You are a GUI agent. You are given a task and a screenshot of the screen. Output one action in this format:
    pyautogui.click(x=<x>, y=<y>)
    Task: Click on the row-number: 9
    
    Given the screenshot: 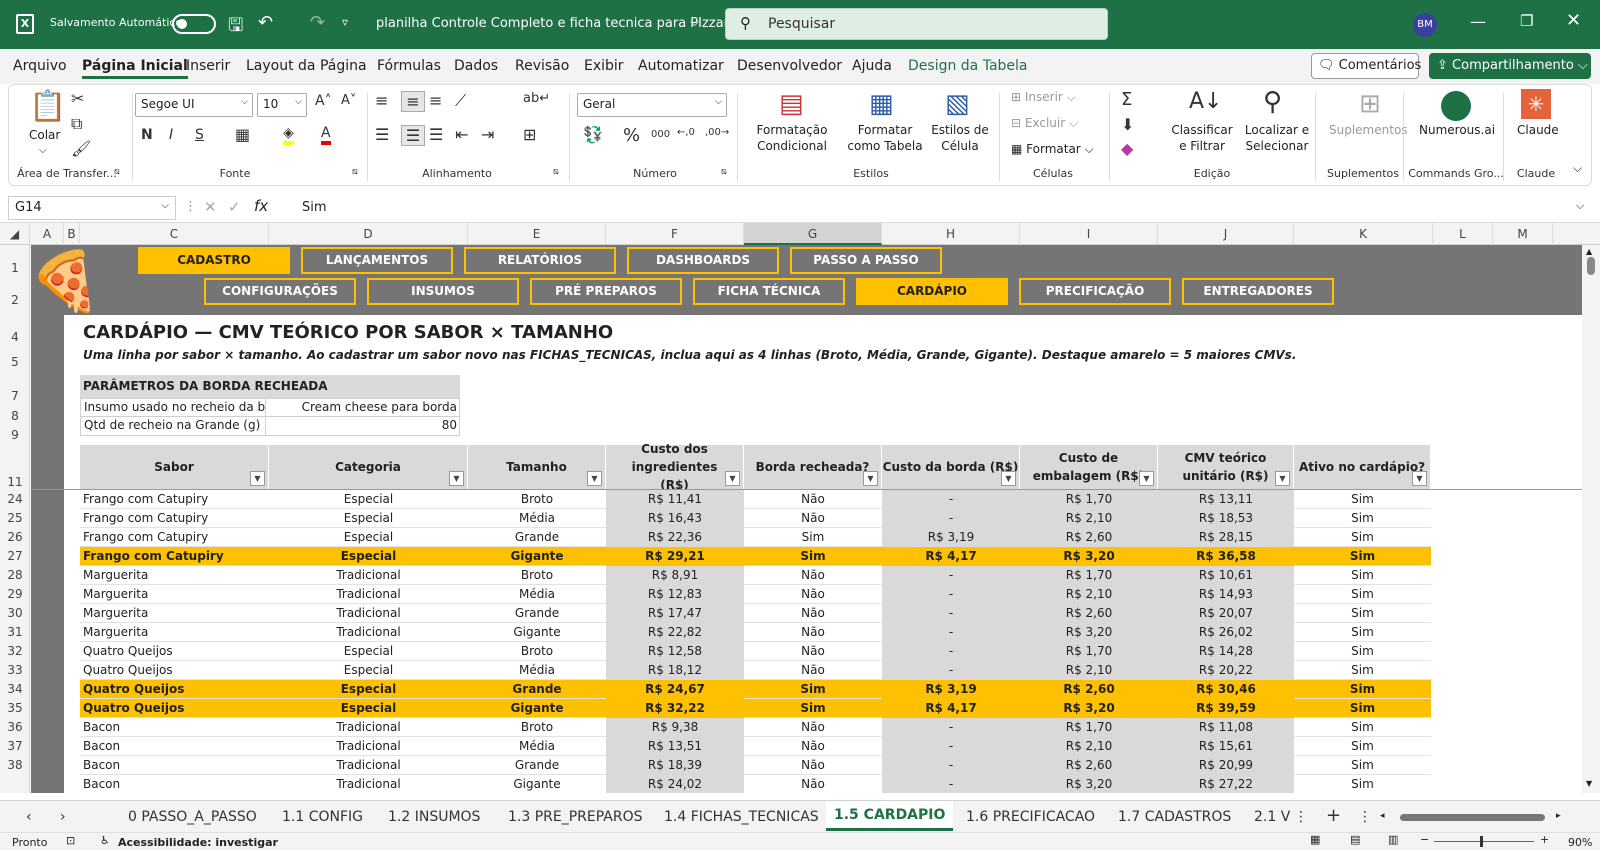 What is the action you would take?
    pyautogui.click(x=15, y=435)
    